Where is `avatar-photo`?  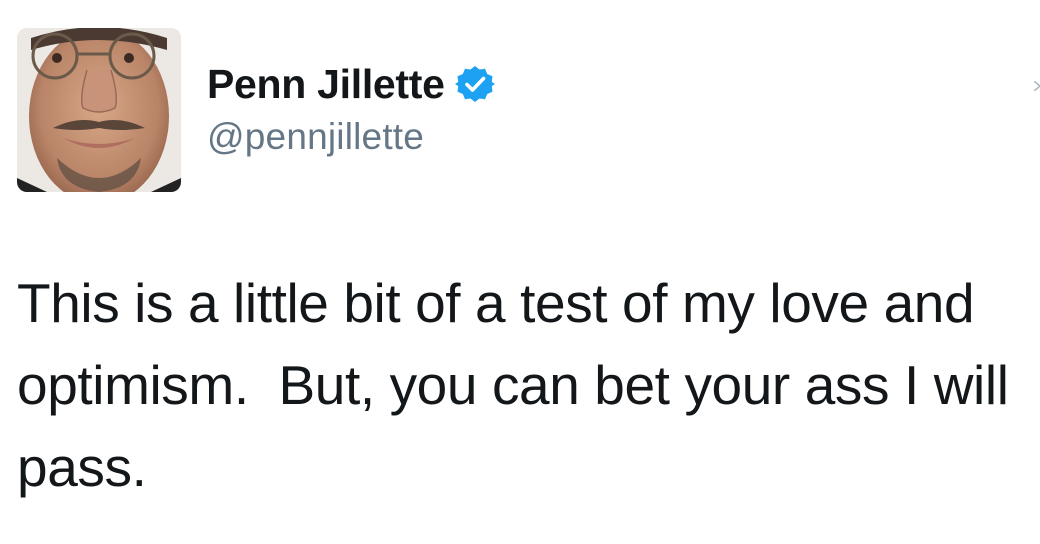 avatar-photo is located at coordinates (99, 110).